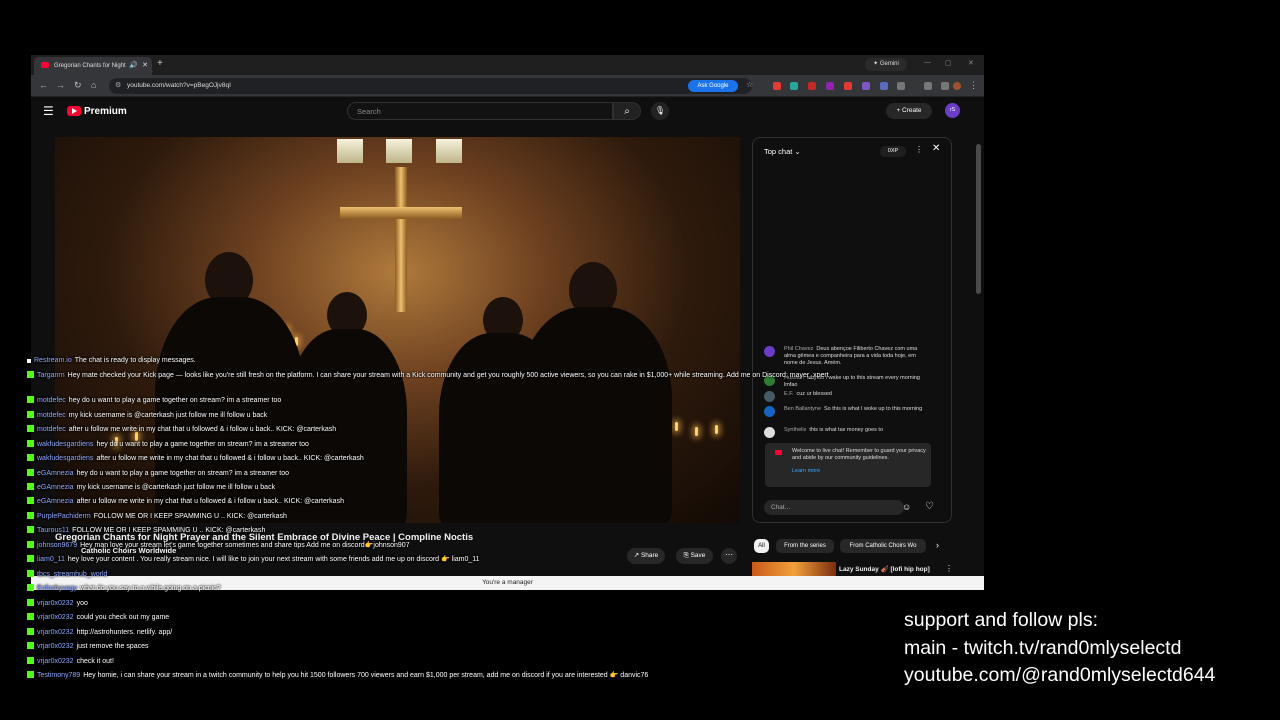 This screenshot has width=1280, height=720. I want to click on bookmark-star-icon: ☆, so click(749, 84).